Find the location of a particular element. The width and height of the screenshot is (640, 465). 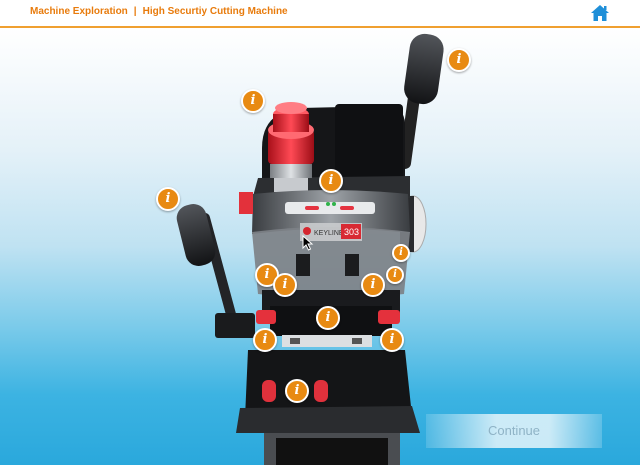

info-hotspot-right-knob: i is located at coordinates (392, 340).